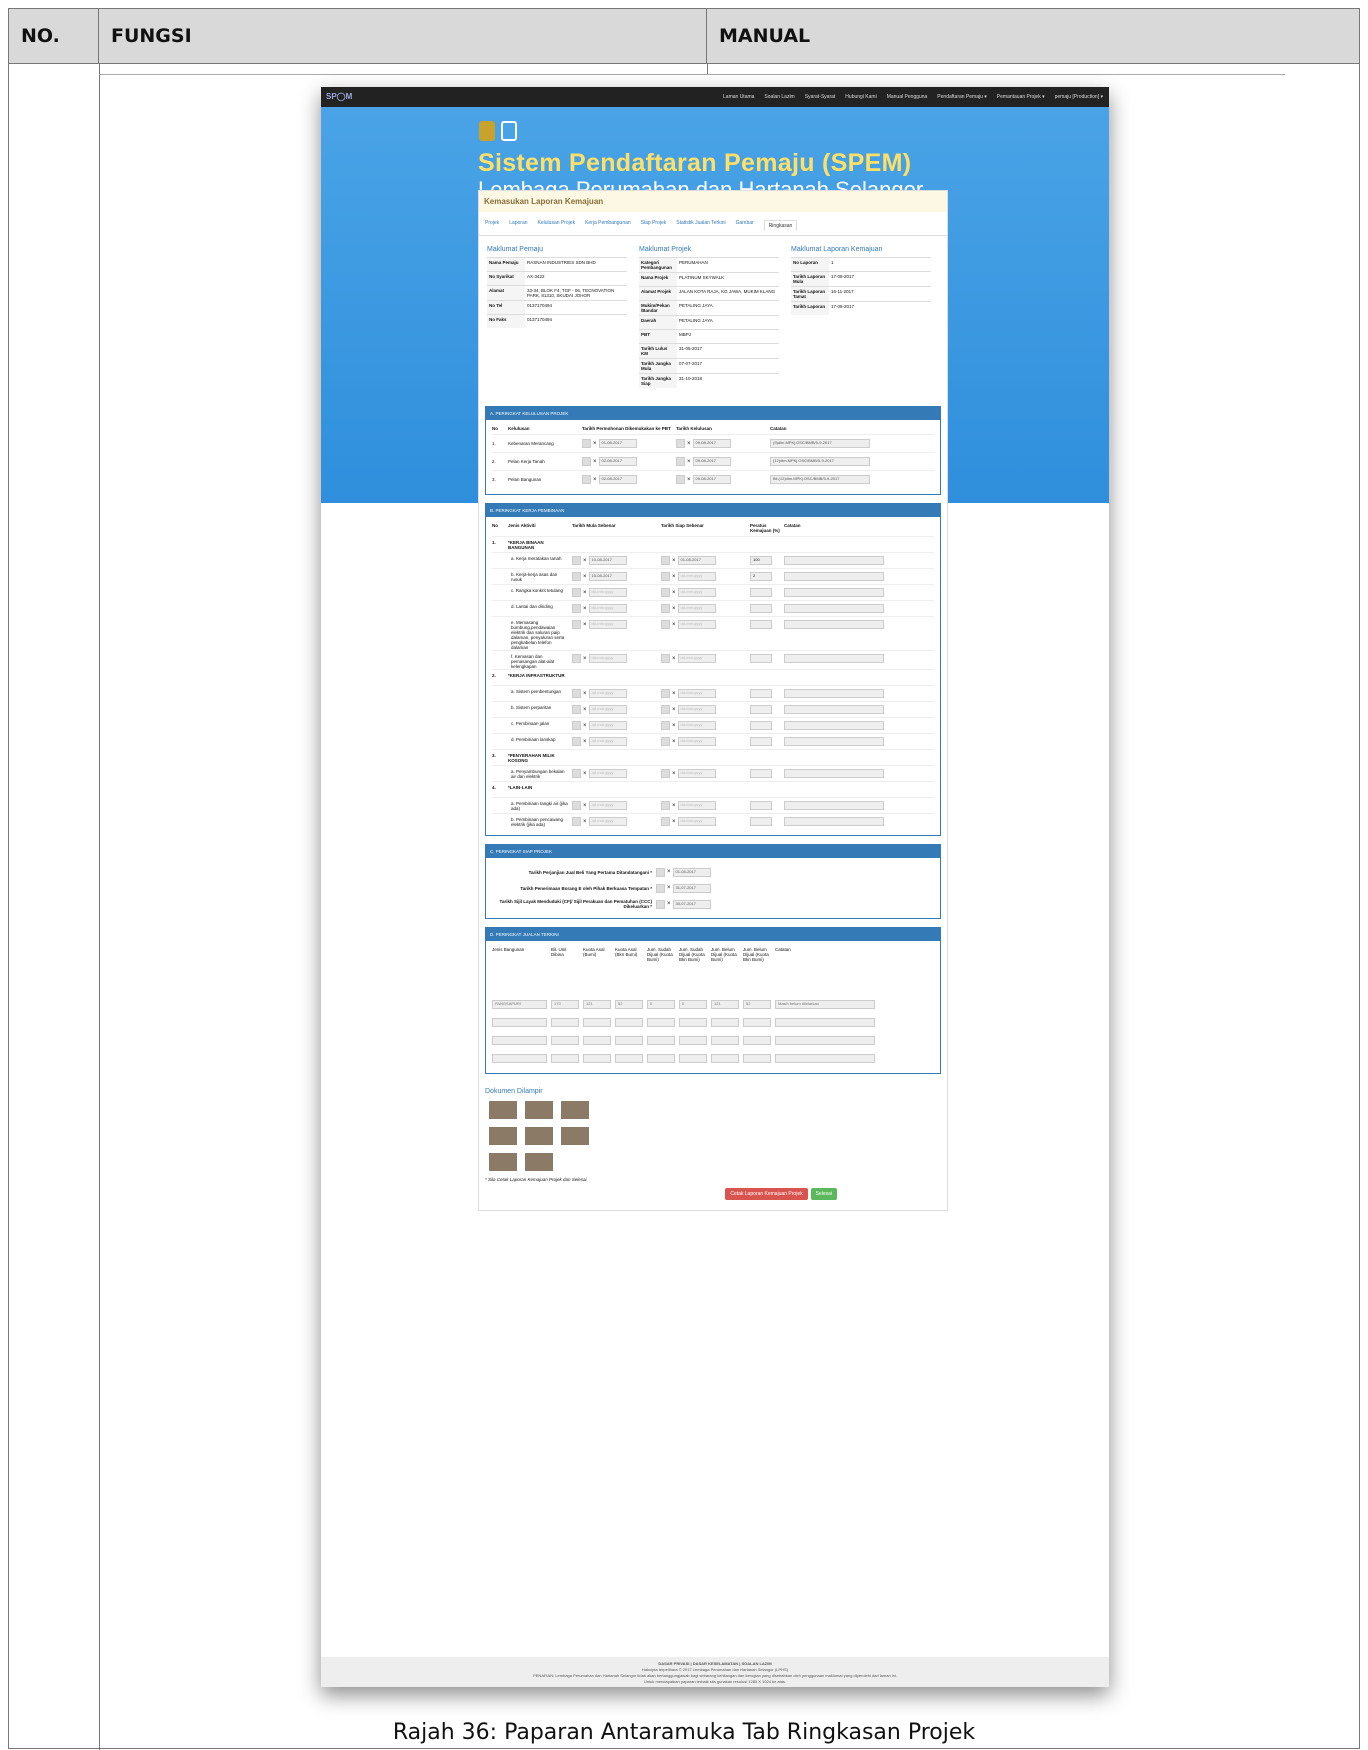 The height and width of the screenshot is (1750, 1368). What do you see at coordinates (492, 225) in the screenshot?
I see `tab-projek: Projek` at bounding box center [492, 225].